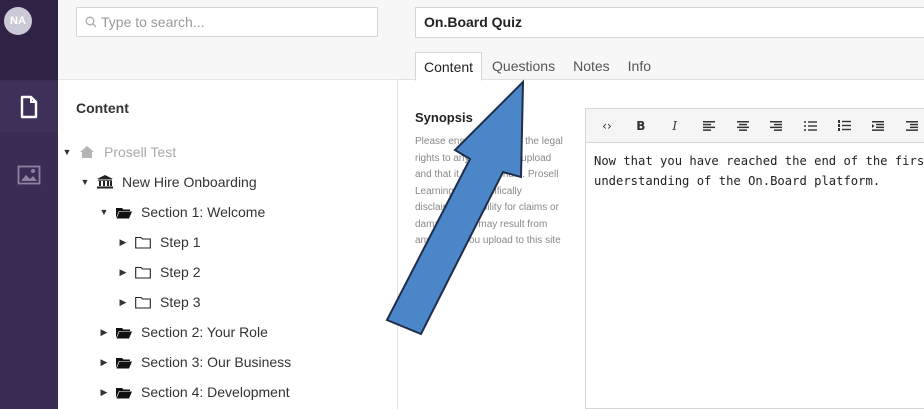 The width and height of the screenshot is (924, 409). Describe the element at coordinates (675, 126) in the screenshot. I see `italic-button: I` at that location.